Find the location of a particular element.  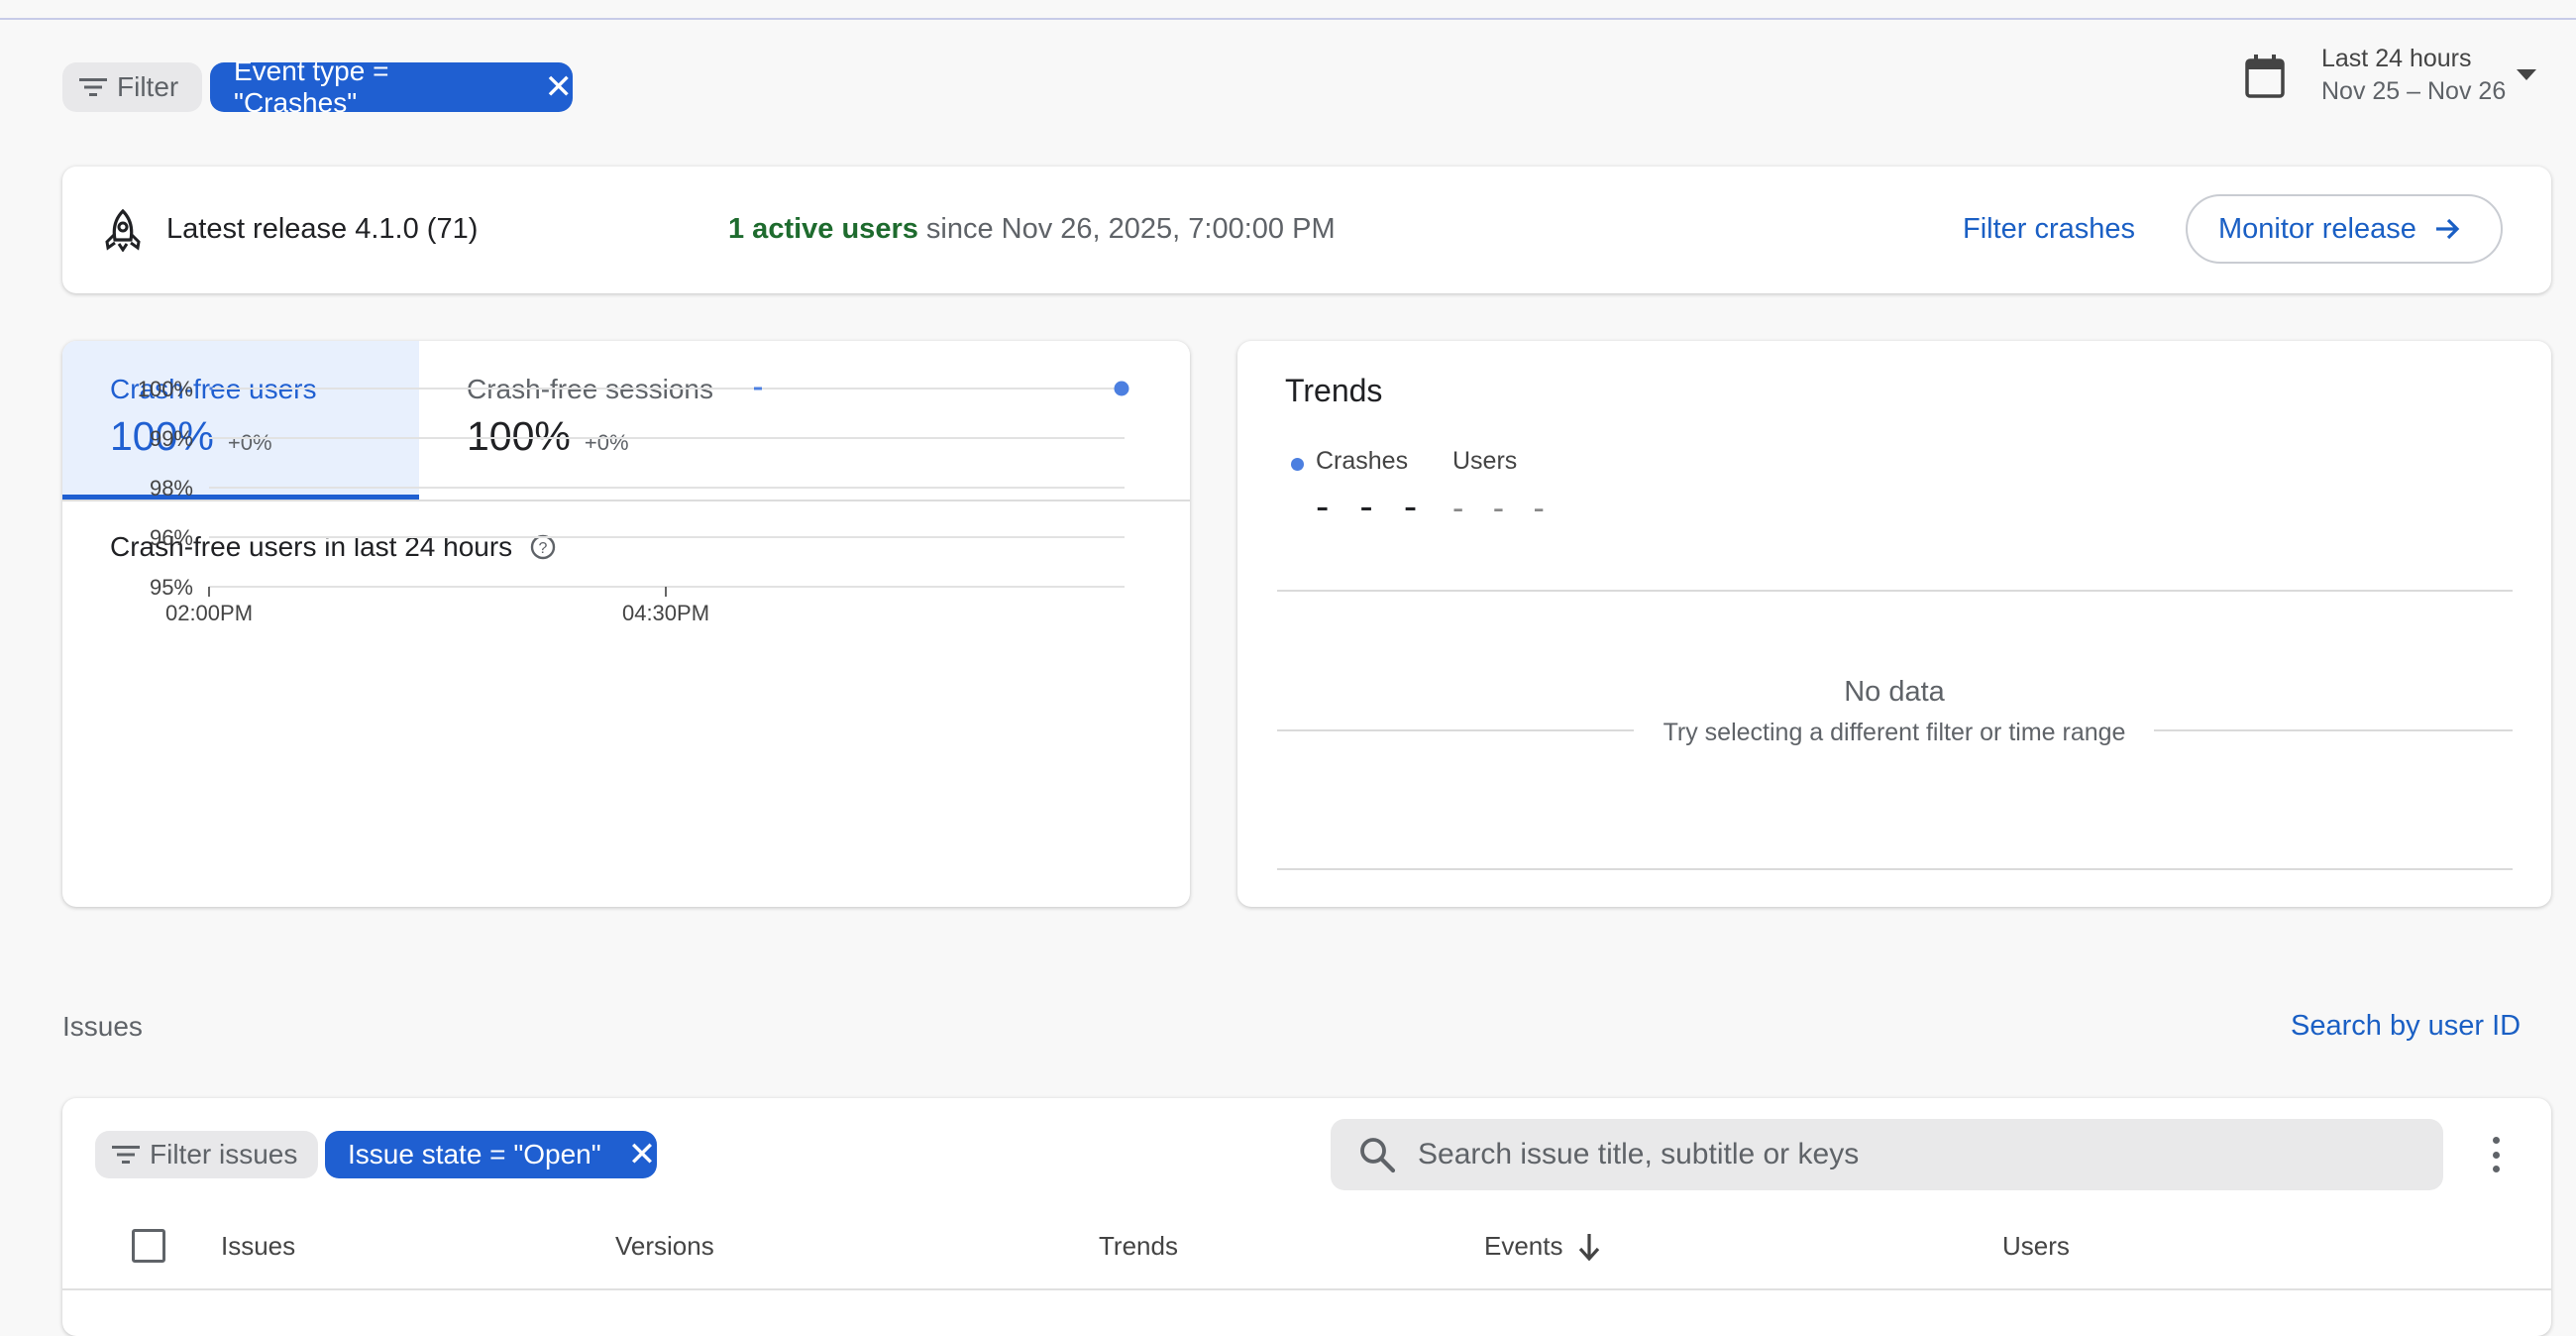

filter-button: Filter is located at coordinates (132, 87).